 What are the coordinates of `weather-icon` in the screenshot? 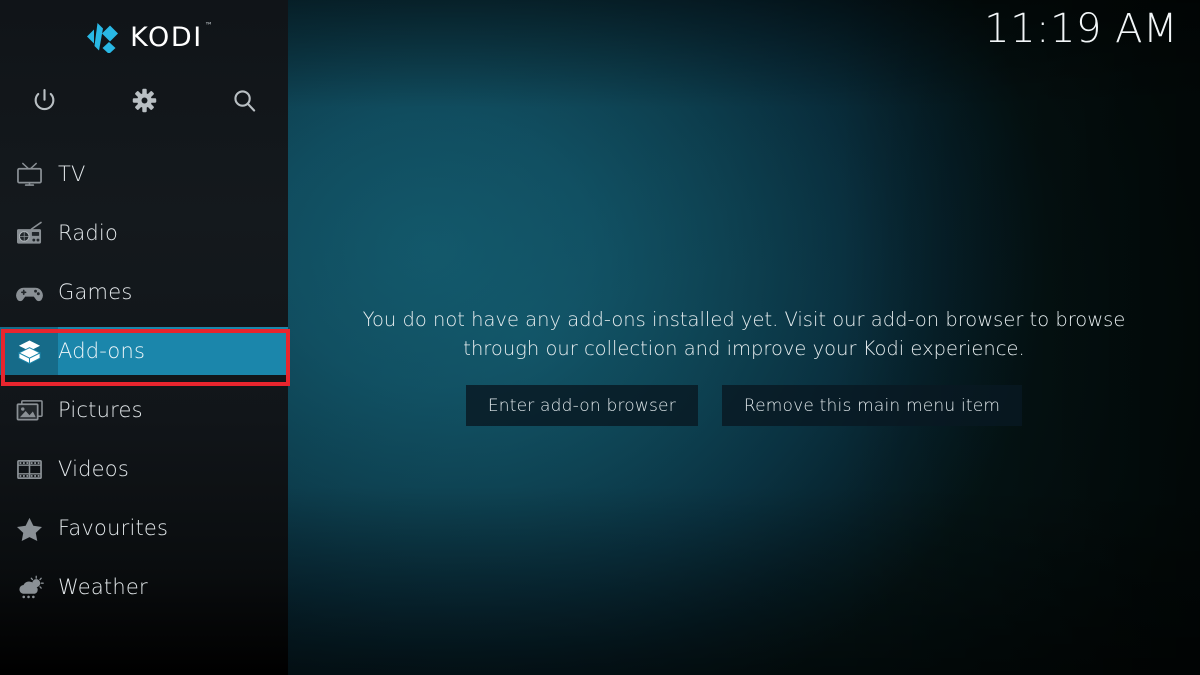 It's located at (29, 587).